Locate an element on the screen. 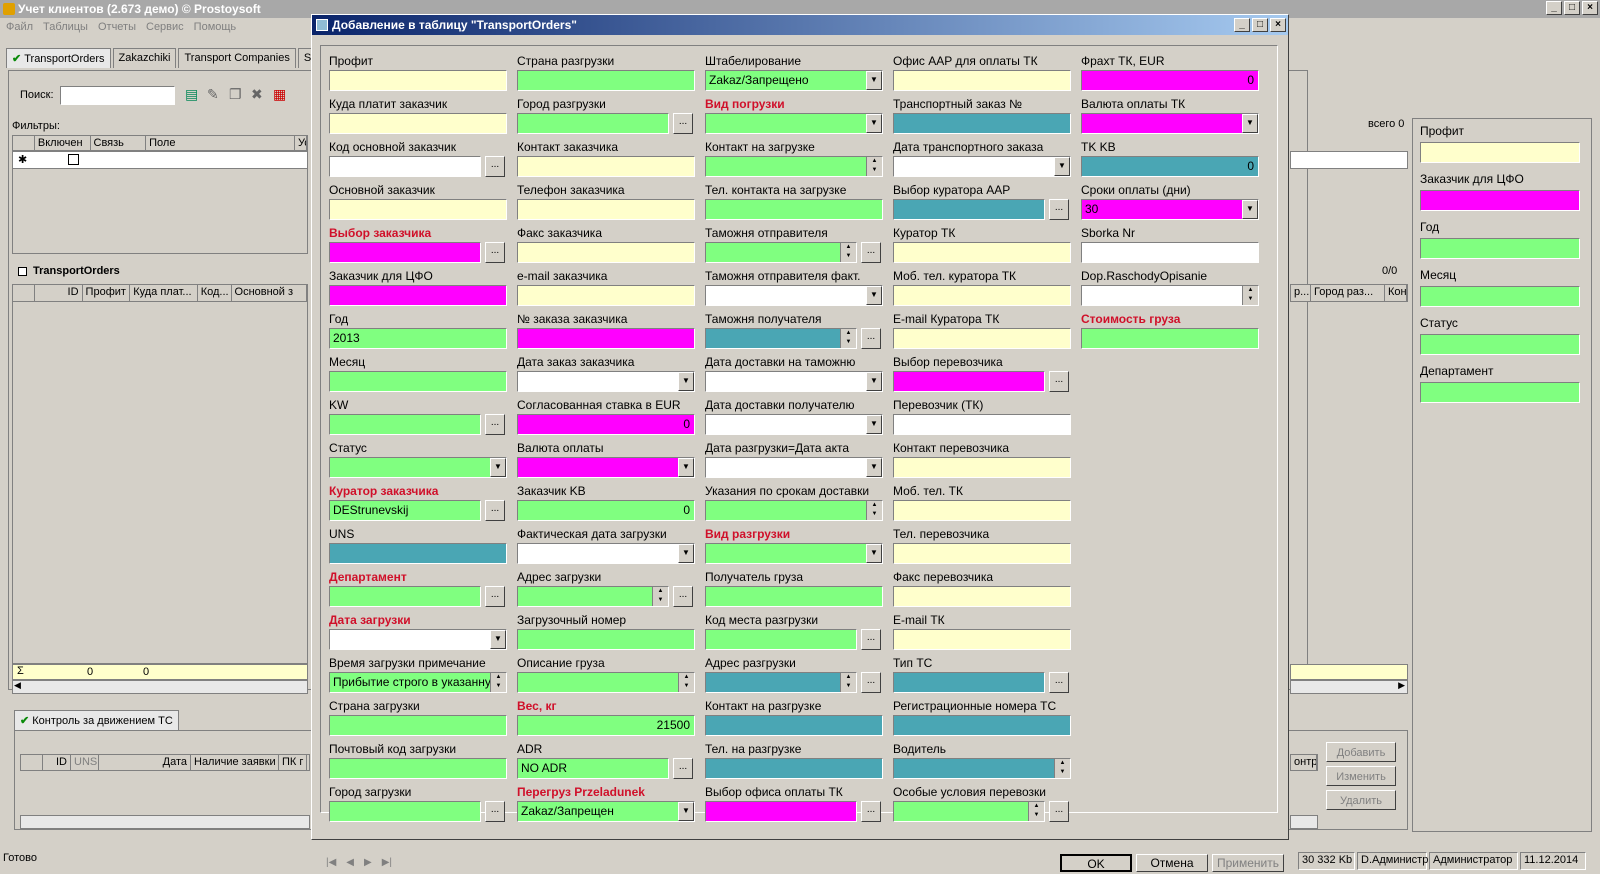  delete-button: Удалить is located at coordinates (1361, 800).